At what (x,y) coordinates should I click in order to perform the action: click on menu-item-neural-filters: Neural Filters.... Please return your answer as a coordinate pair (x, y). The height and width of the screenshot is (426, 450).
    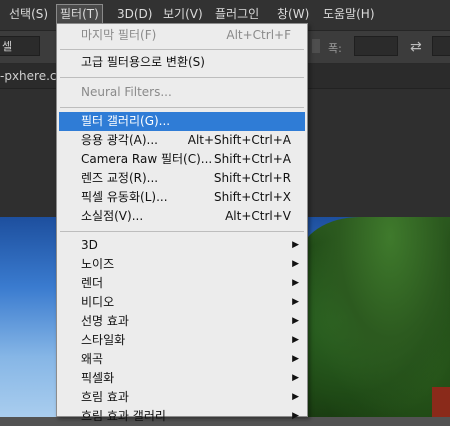
    Looking at the image, I should click on (182, 92).